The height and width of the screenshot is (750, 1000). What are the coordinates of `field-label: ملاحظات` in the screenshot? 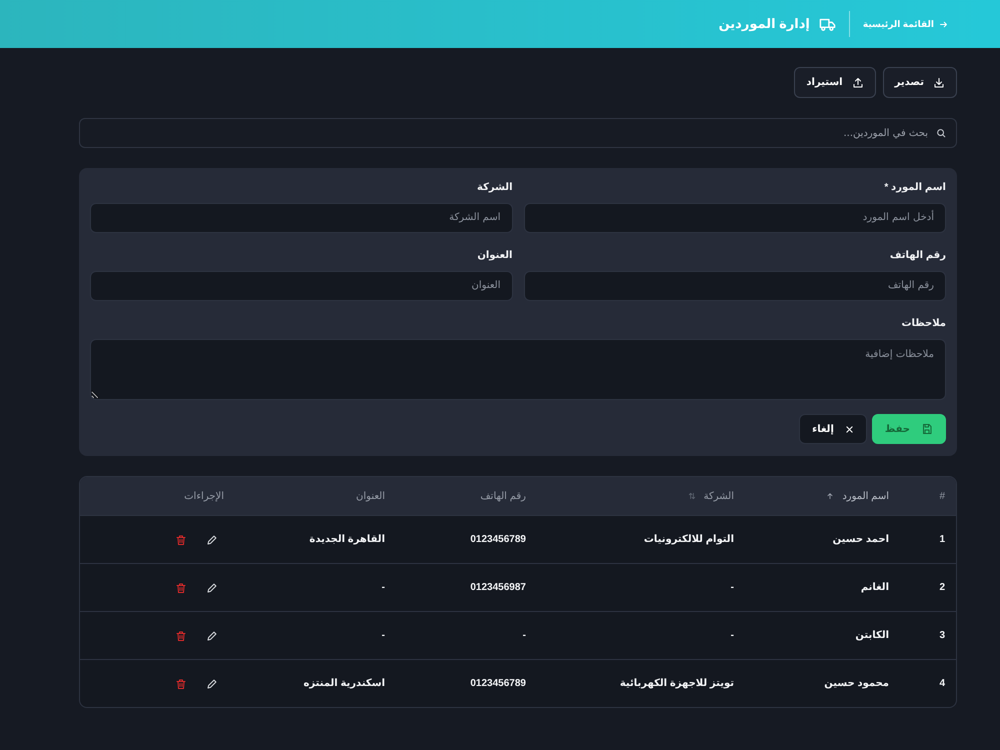 It's located at (923, 323).